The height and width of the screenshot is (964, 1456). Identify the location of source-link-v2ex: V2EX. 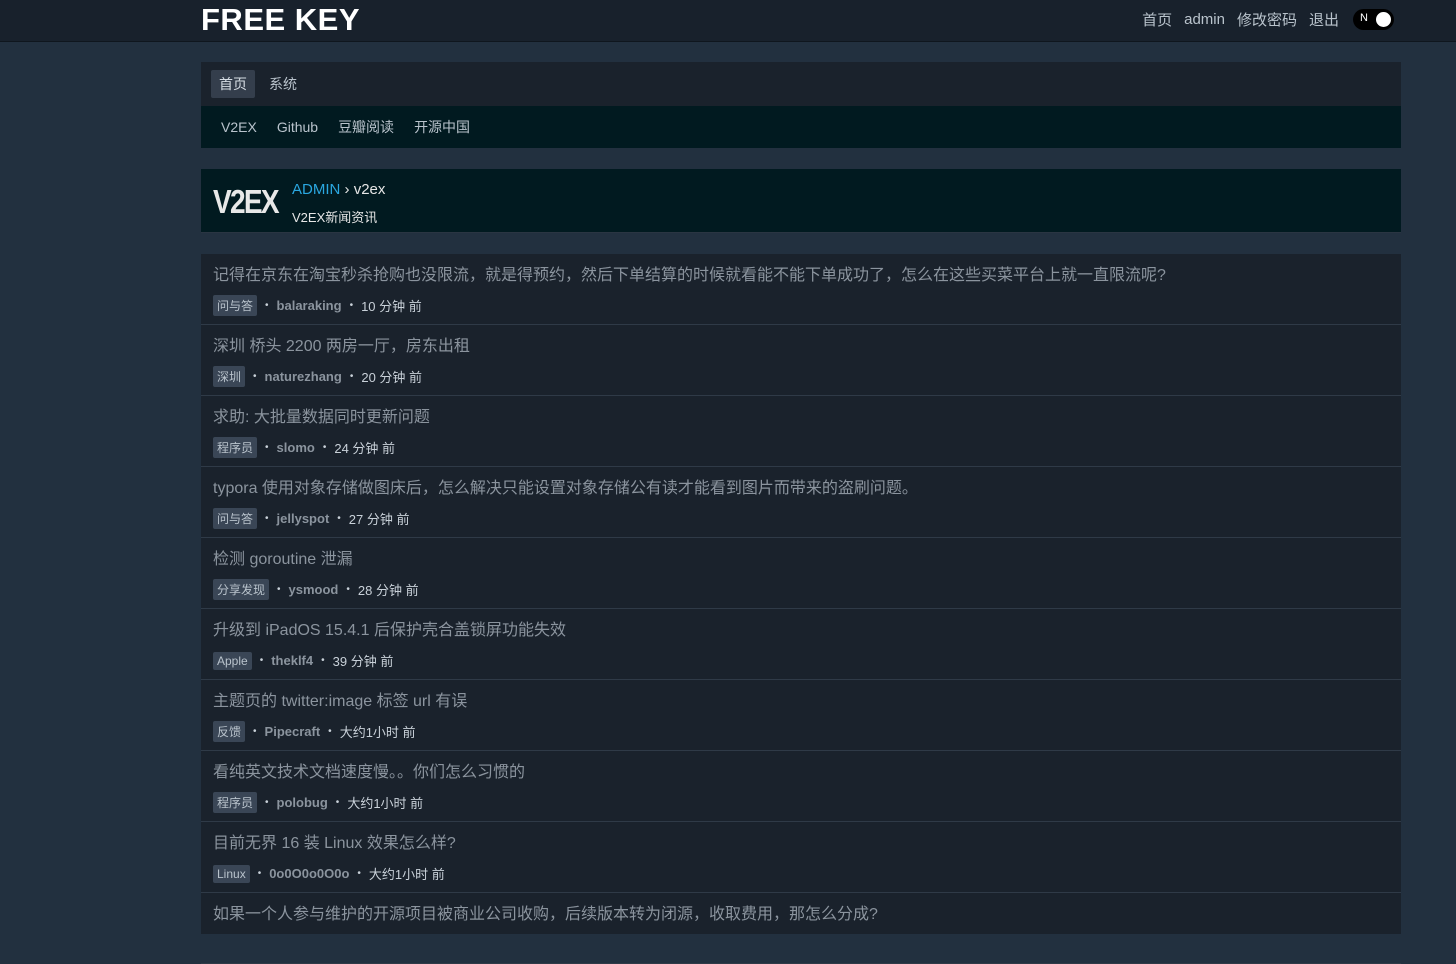
(239, 127).